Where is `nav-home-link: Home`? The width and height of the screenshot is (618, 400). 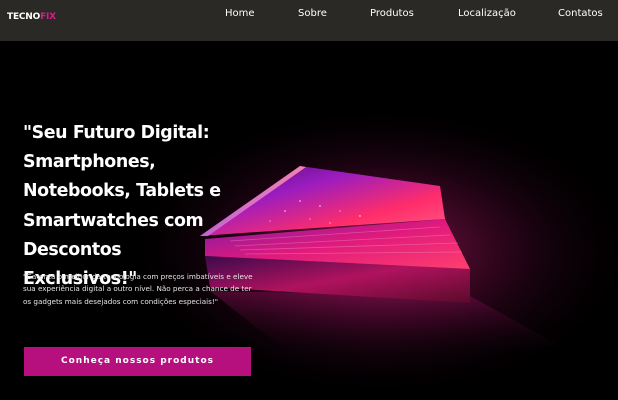 nav-home-link: Home is located at coordinates (240, 14).